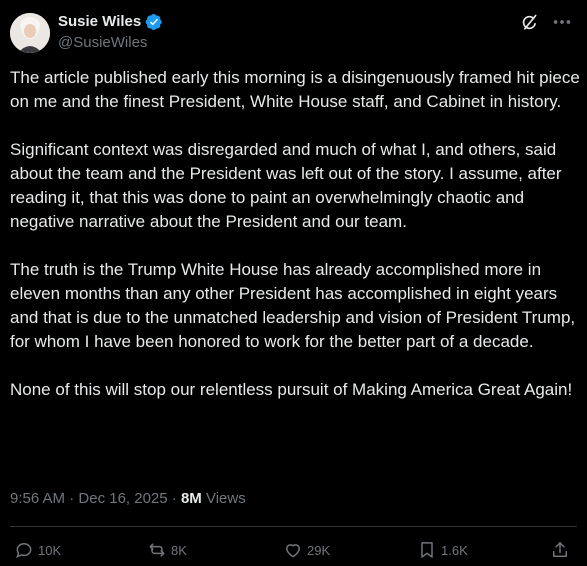  I want to click on name-row: Susie Wiles, so click(110, 22).